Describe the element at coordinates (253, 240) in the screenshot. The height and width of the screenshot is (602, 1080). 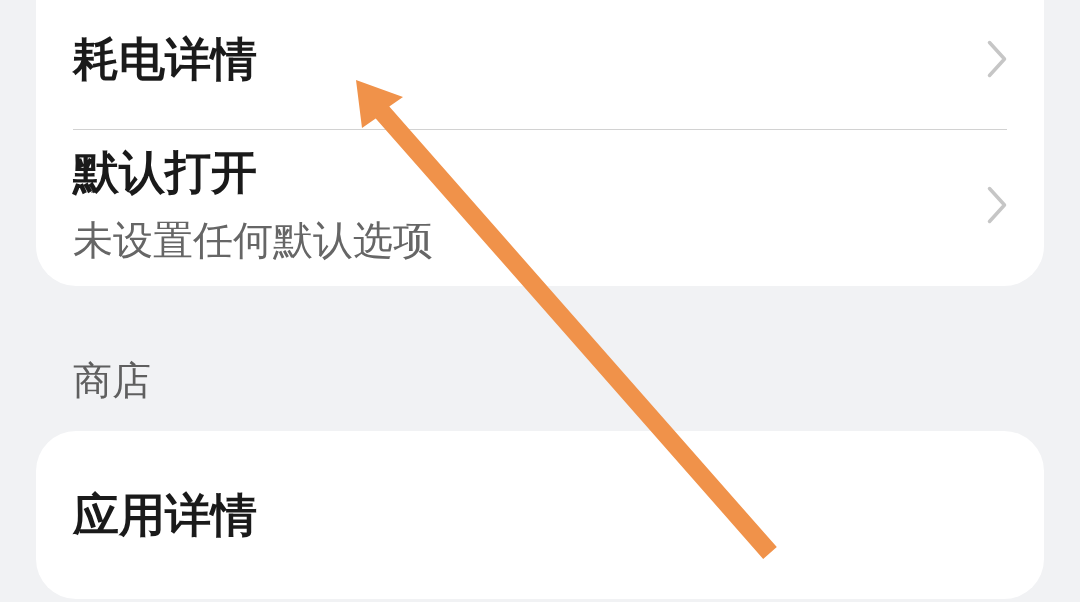
I see `item-subtitle: 未设置任何默认选项` at that location.